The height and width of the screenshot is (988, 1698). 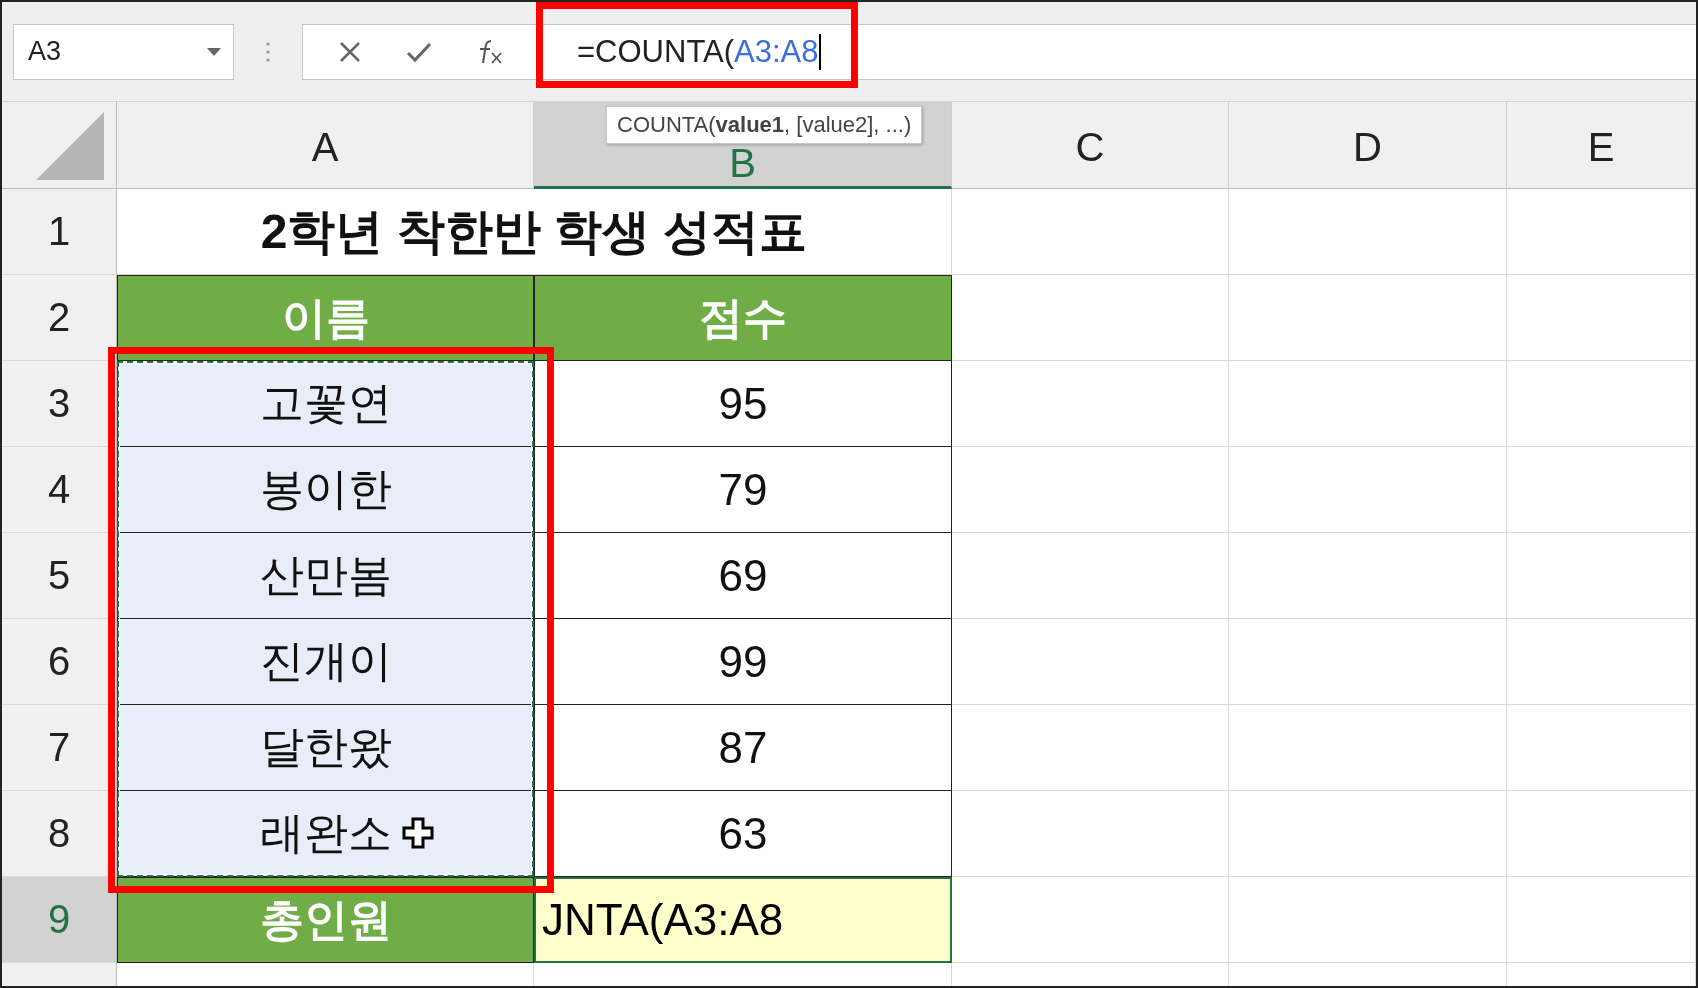 What do you see at coordinates (59, 576) in the screenshot?
I see `row-header: 5` at bounding box center [59, 576].